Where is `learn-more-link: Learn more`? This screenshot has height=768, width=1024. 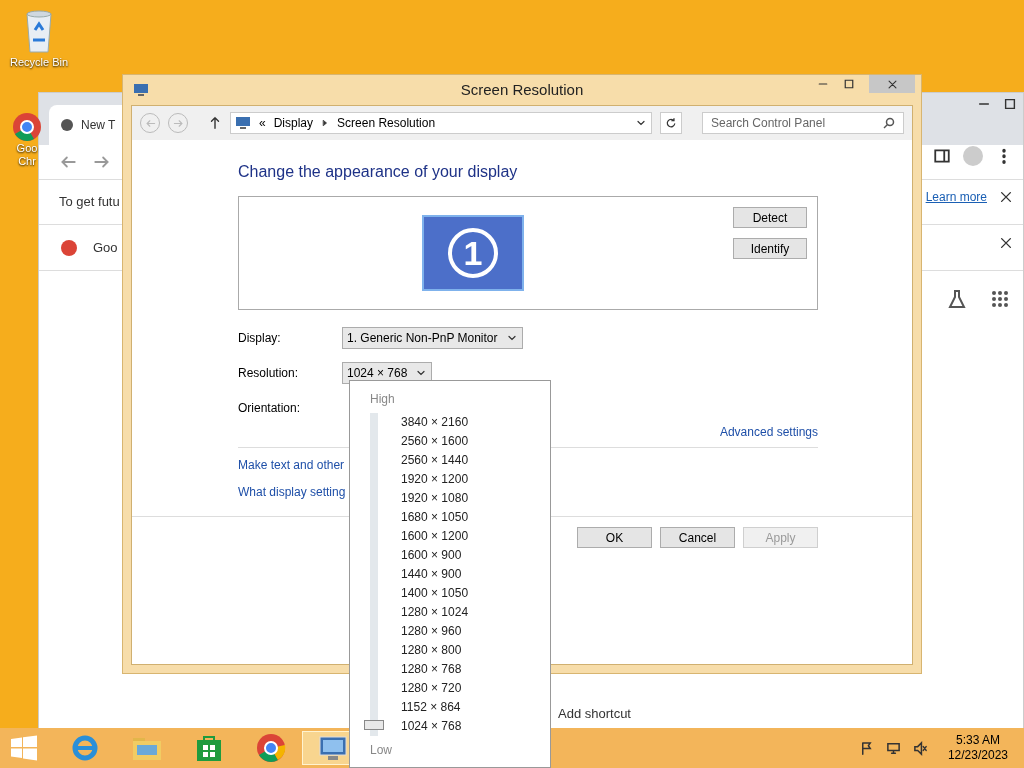 learn-more-link: Learn more is located at coordinates (956, 197).